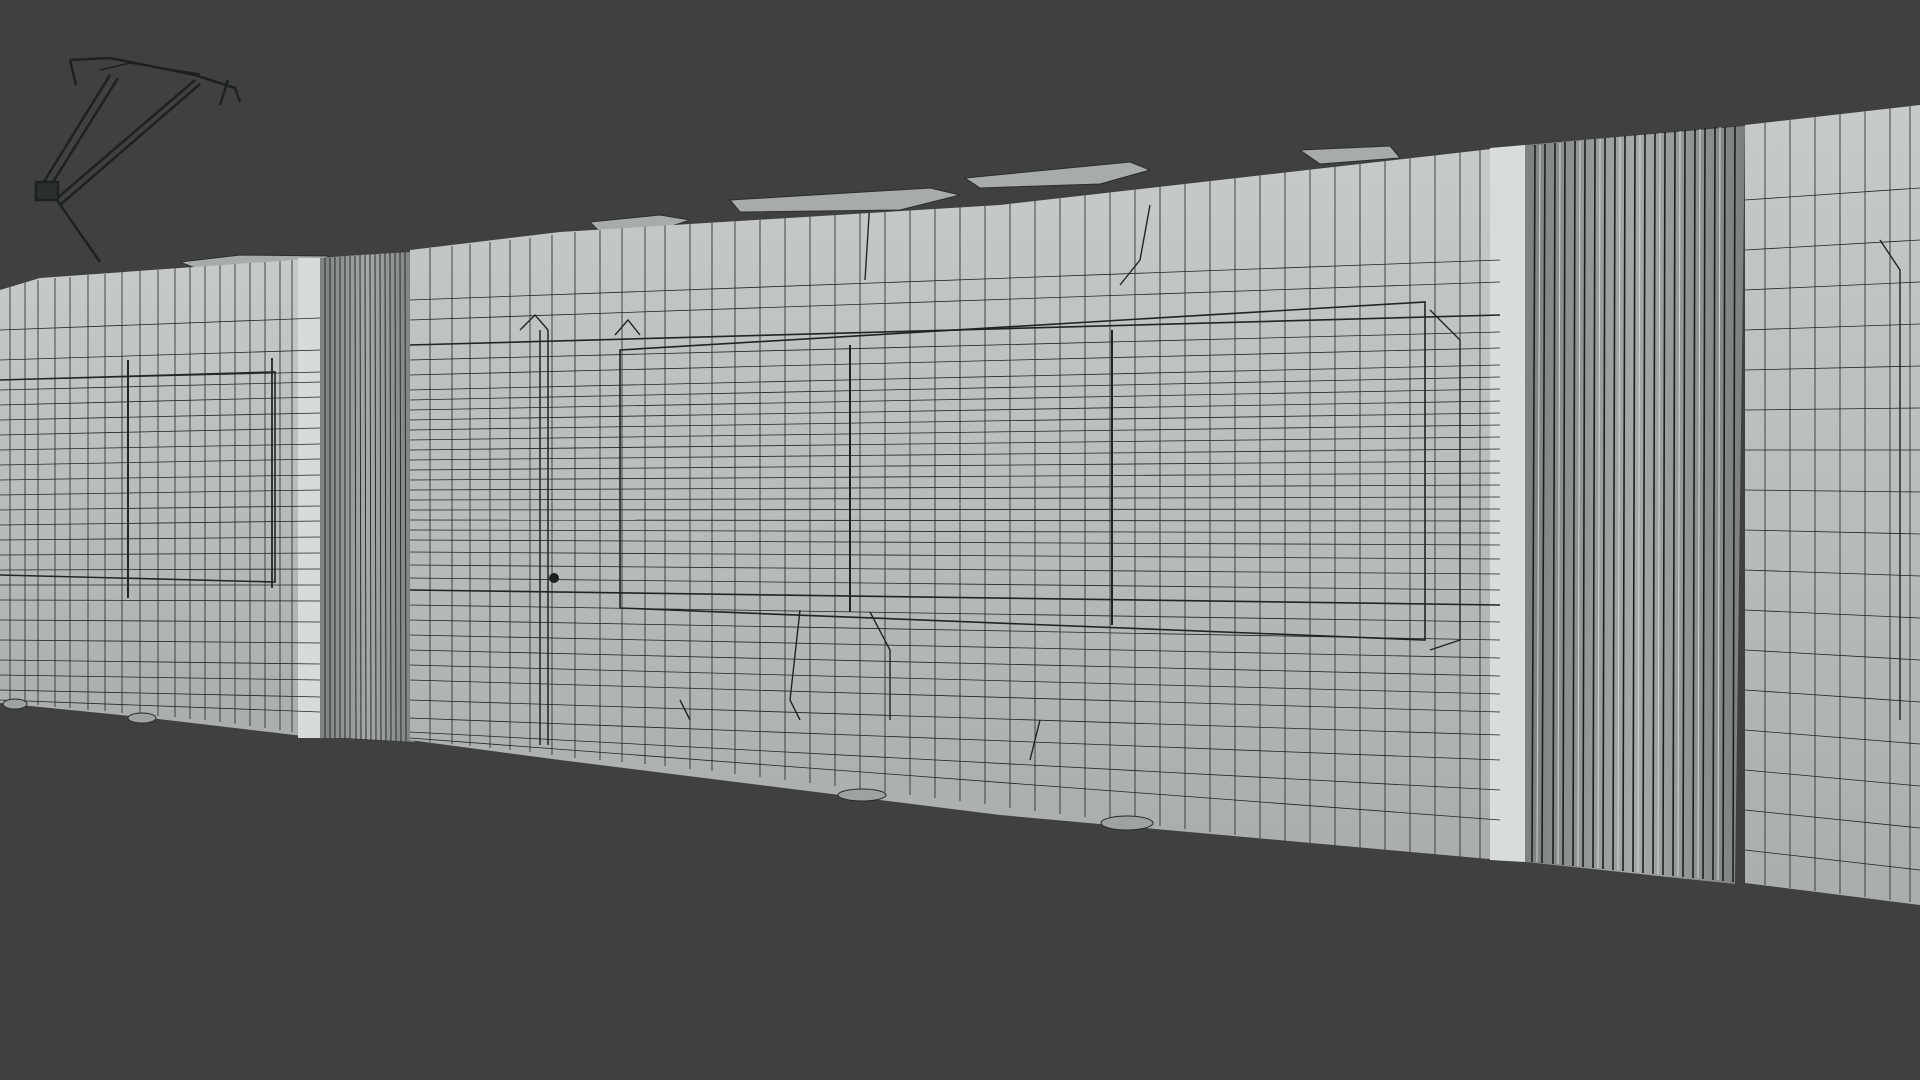 The width and height of the screenshot is (1920, 1080). Describe the element at coordinates (162, 498) in the screenshot. I see `tram-front-car` at that location.